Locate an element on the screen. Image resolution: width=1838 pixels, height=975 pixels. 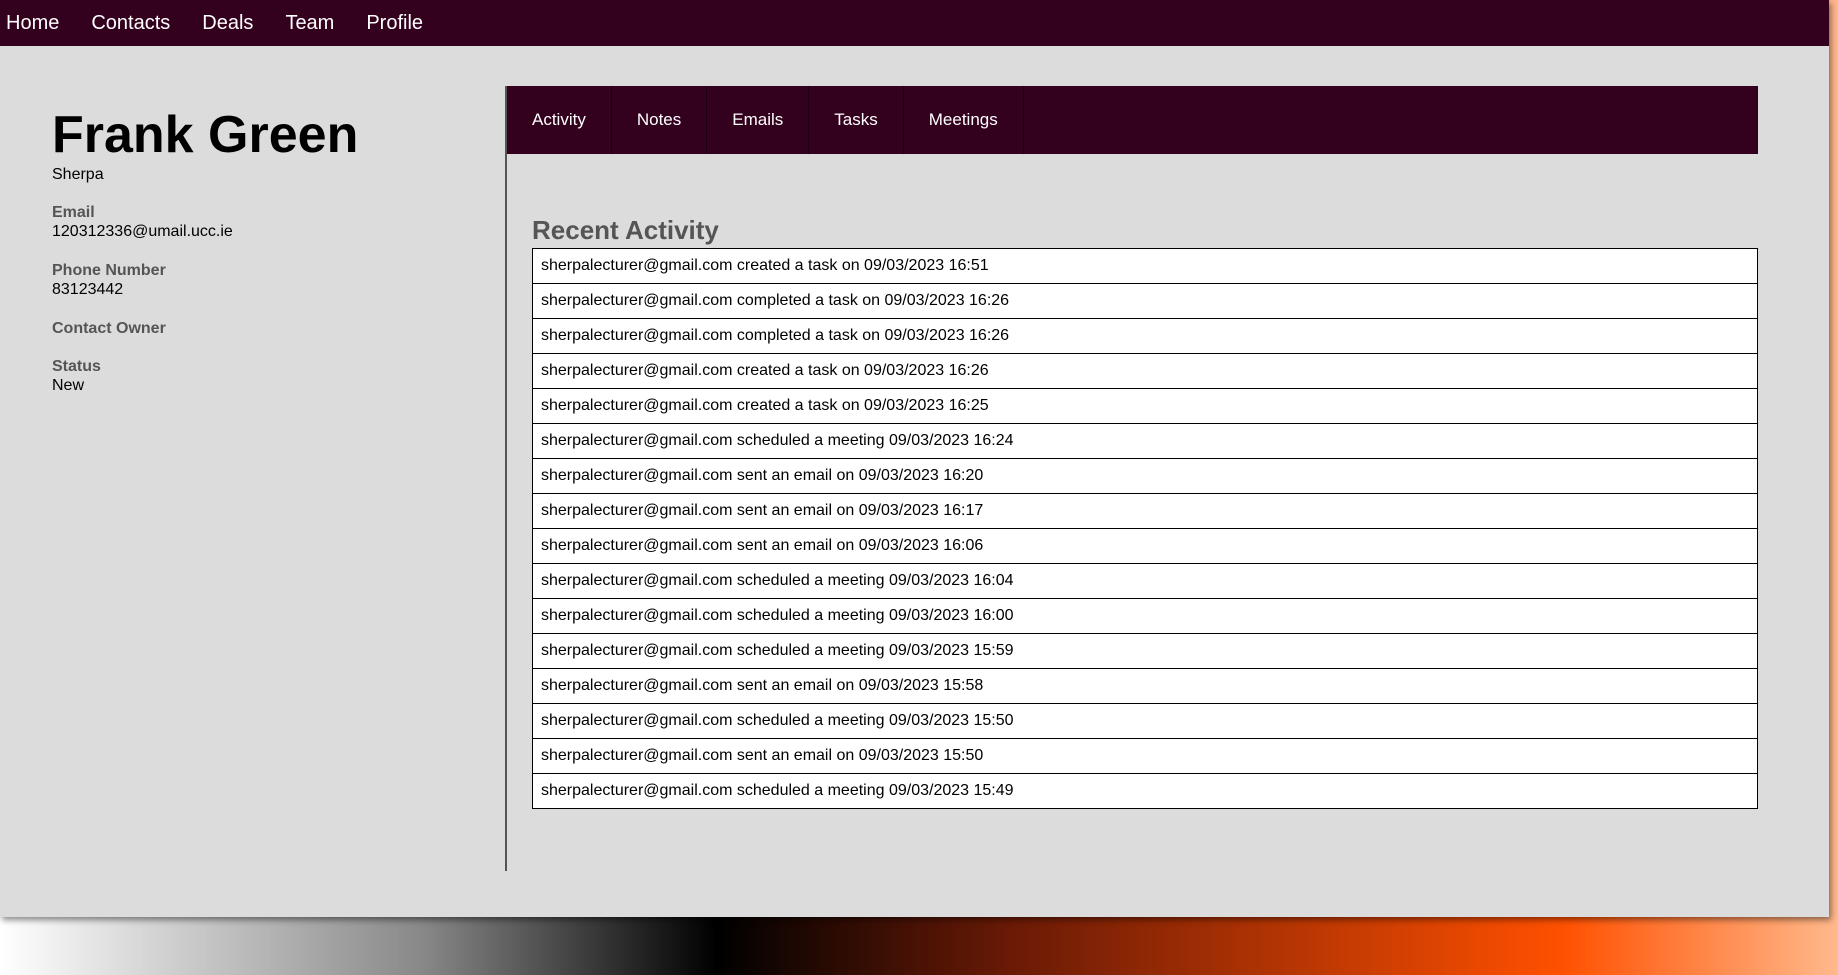
phone-value: 83123442 is located at coordinates (88, 289).